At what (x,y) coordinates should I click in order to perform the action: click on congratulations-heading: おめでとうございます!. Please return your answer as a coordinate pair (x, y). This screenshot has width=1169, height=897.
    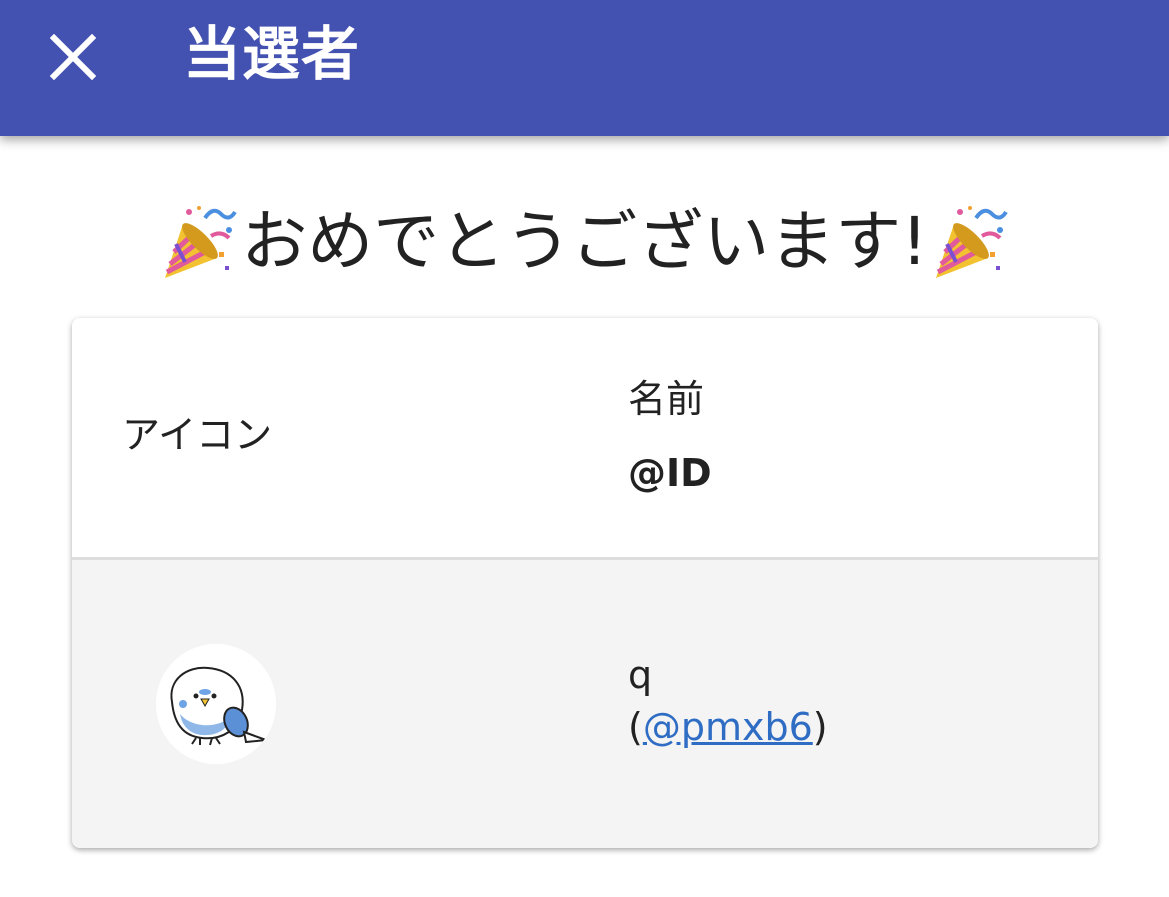
    Looking at the image, I should click on (584, 242).